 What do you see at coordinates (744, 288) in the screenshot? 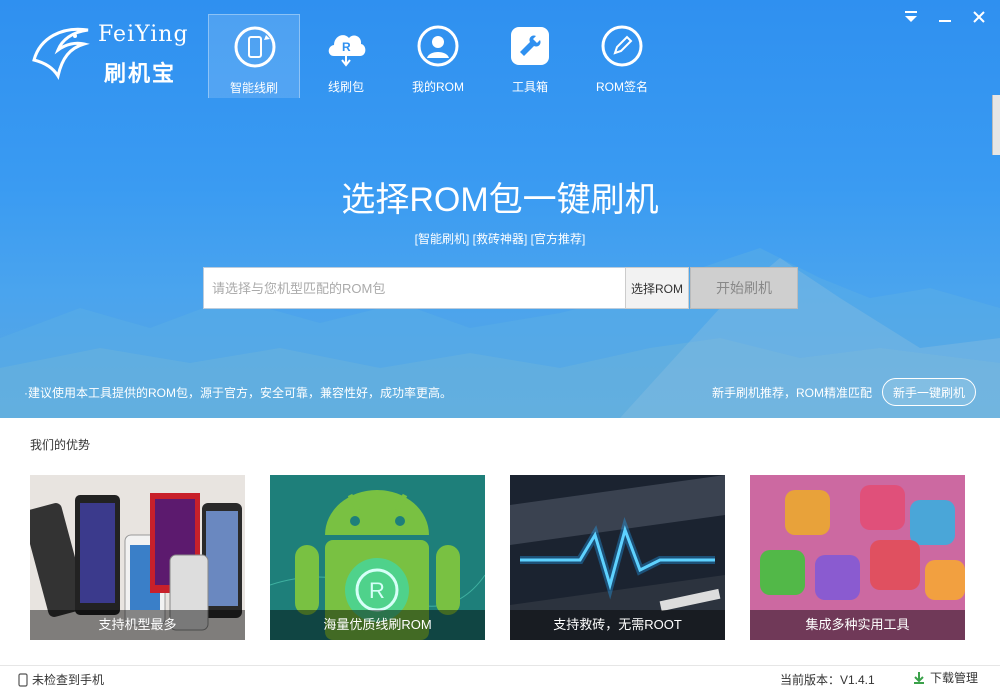
I see `start-flash-button: 开始刷机` at bounding box center [744, 288].